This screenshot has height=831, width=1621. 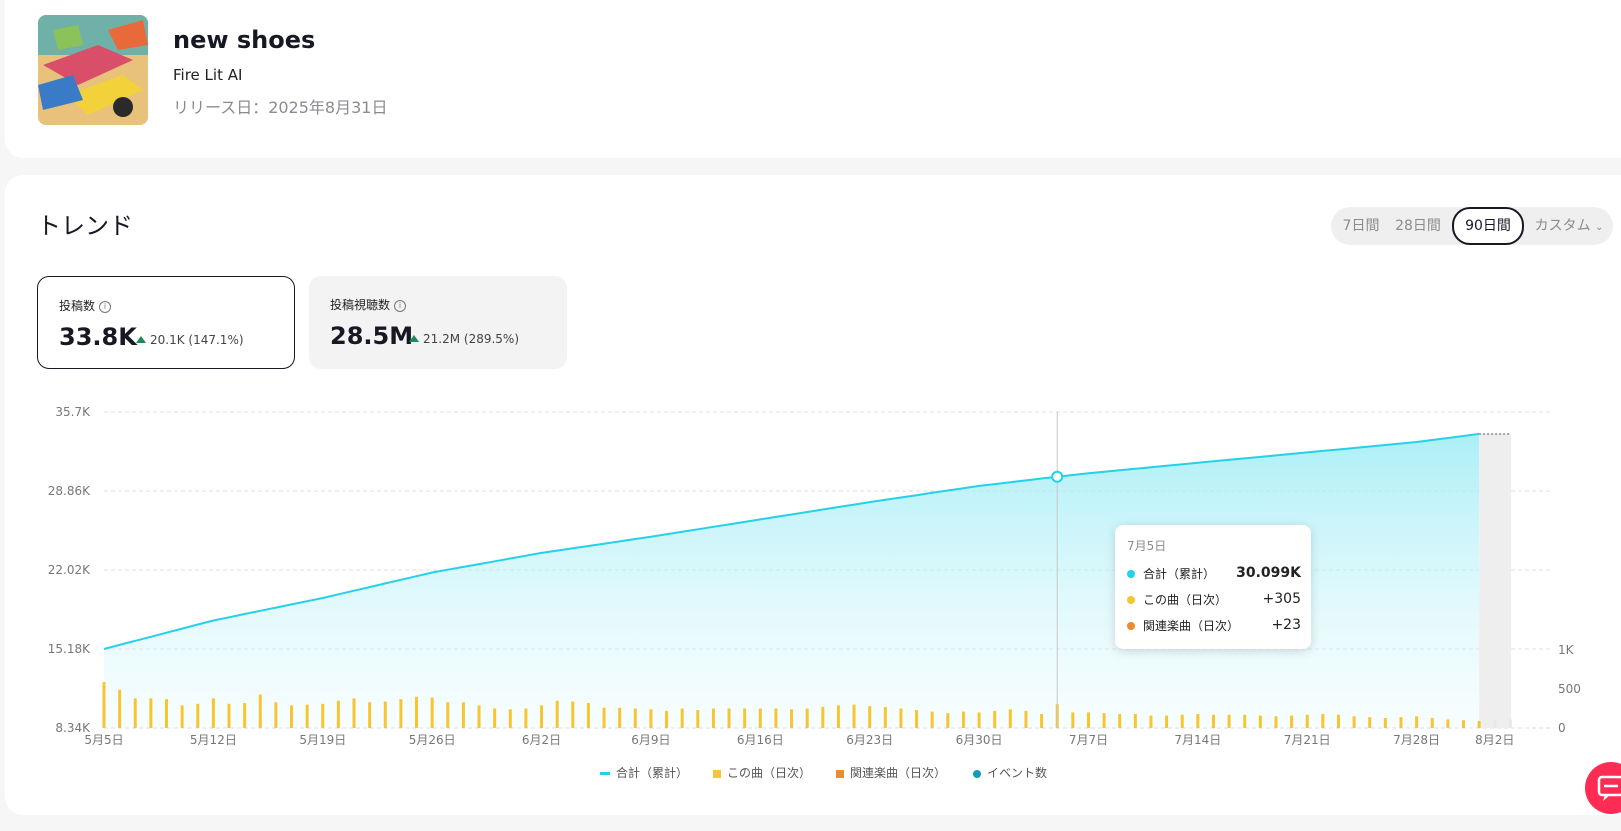 What do you see at coordinates (1599, 227) in the screenshot?
I see `chevron-down-icon: ⌄` at bounding box center [1599, 227].